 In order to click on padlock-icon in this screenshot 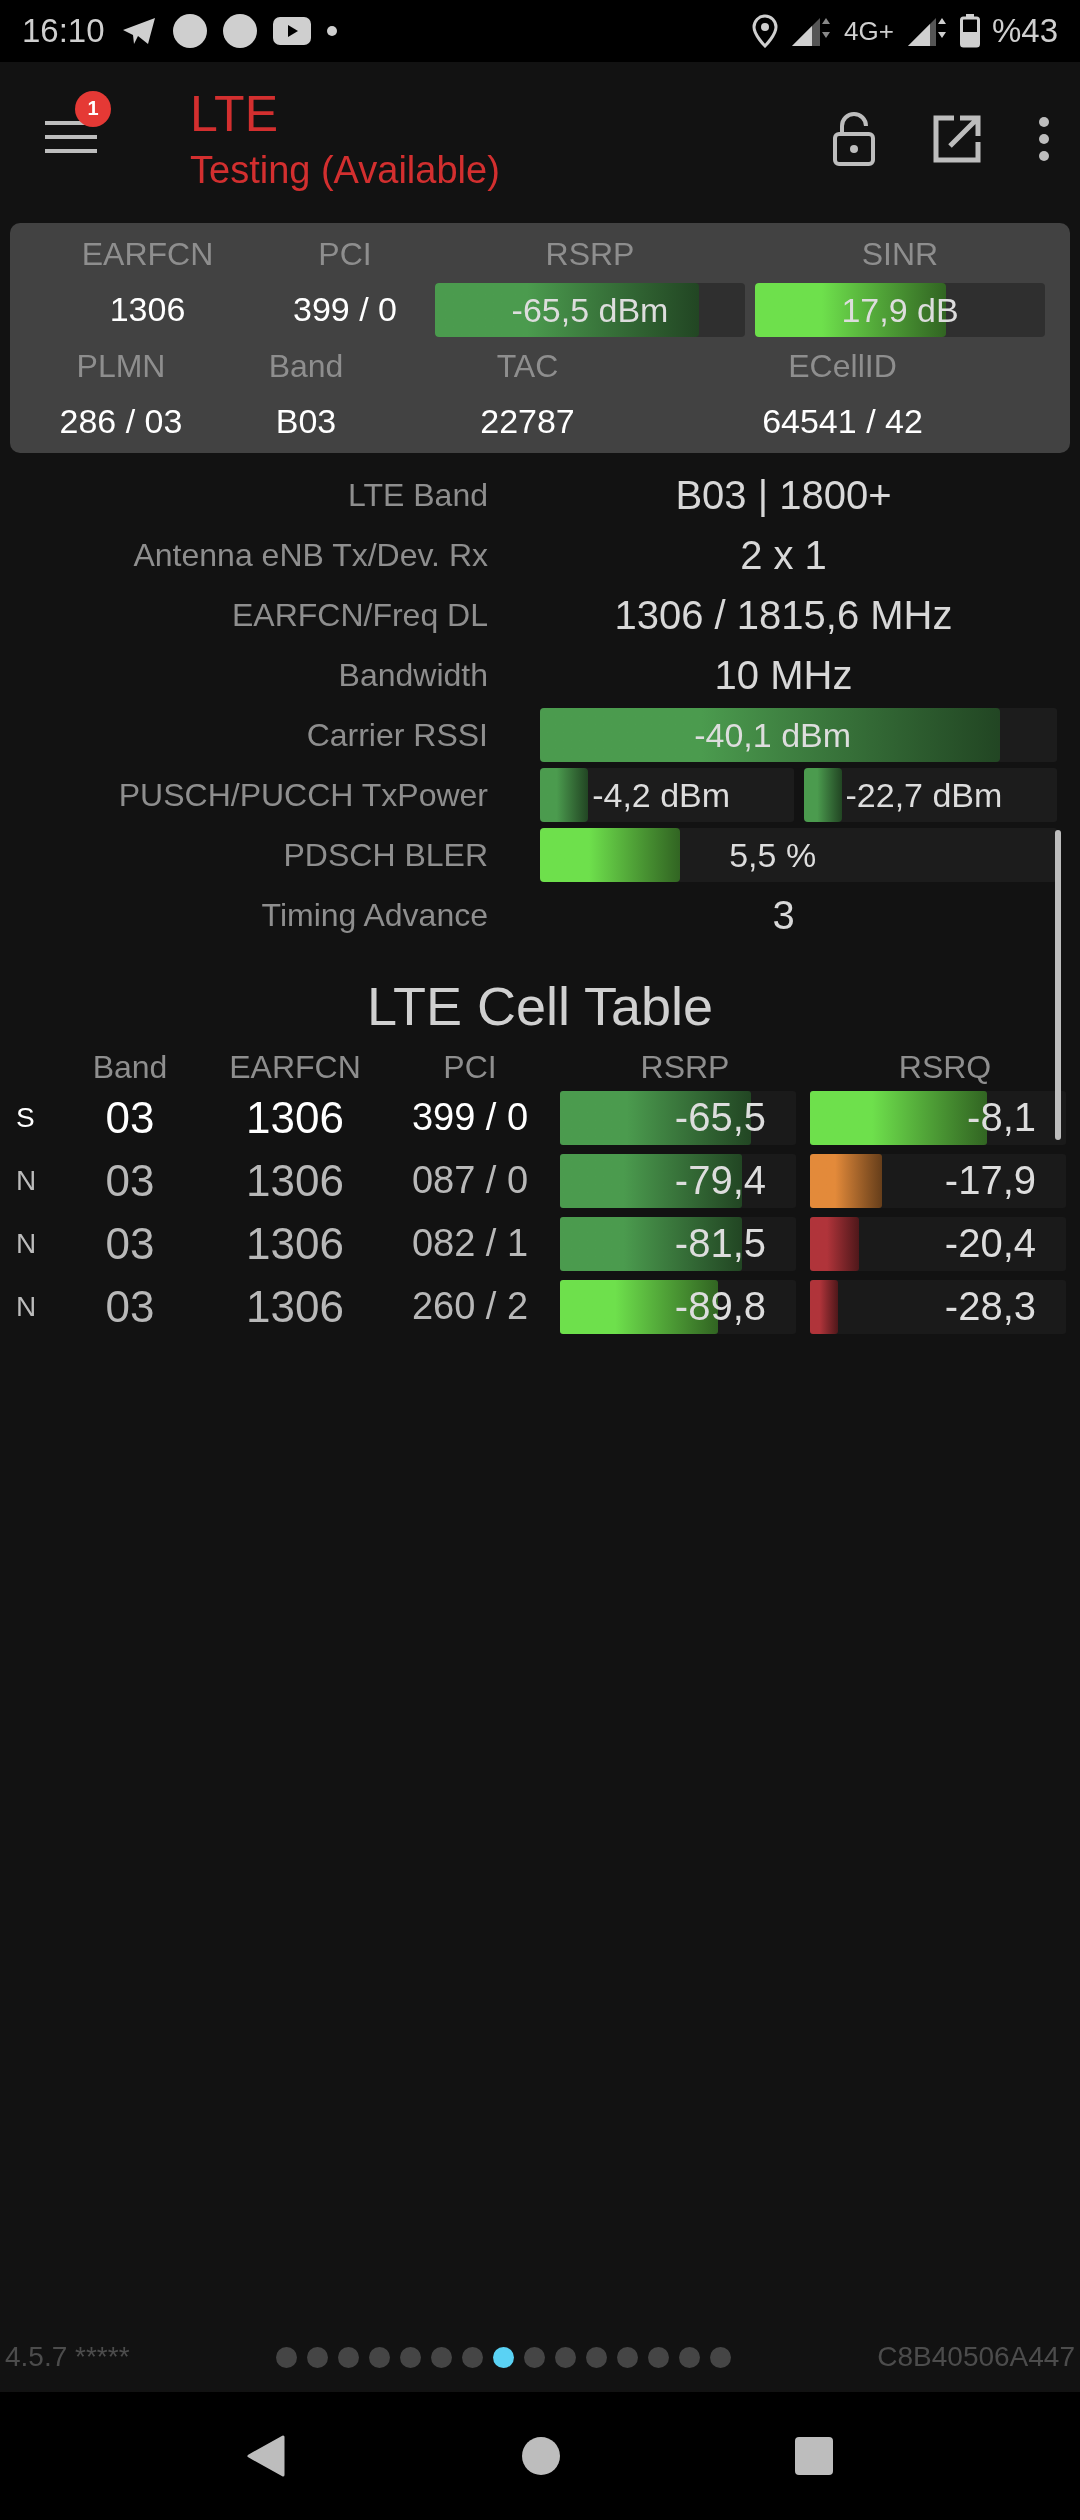, I will do `click(854, 138)`.